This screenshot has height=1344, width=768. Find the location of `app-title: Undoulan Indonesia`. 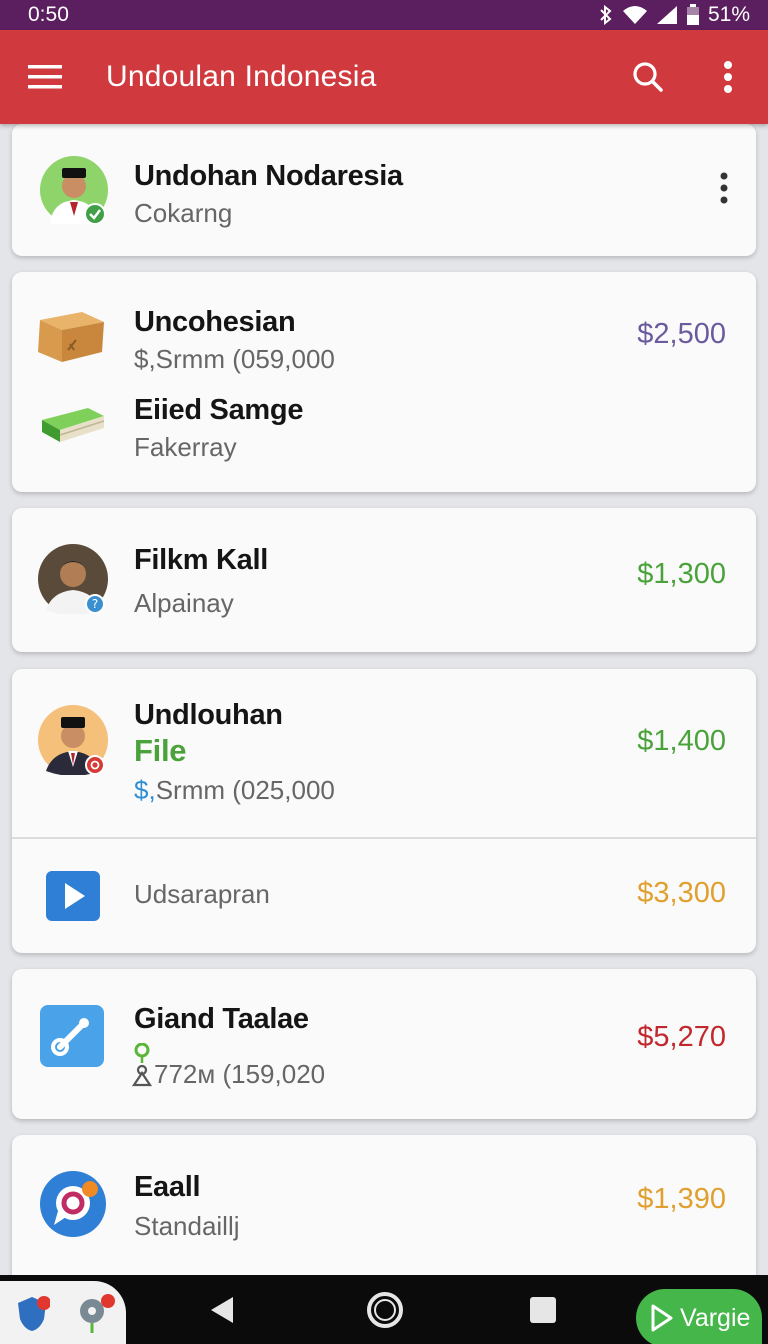

app-title: Undoulan Indonesia is located at coordinates (241, 76).